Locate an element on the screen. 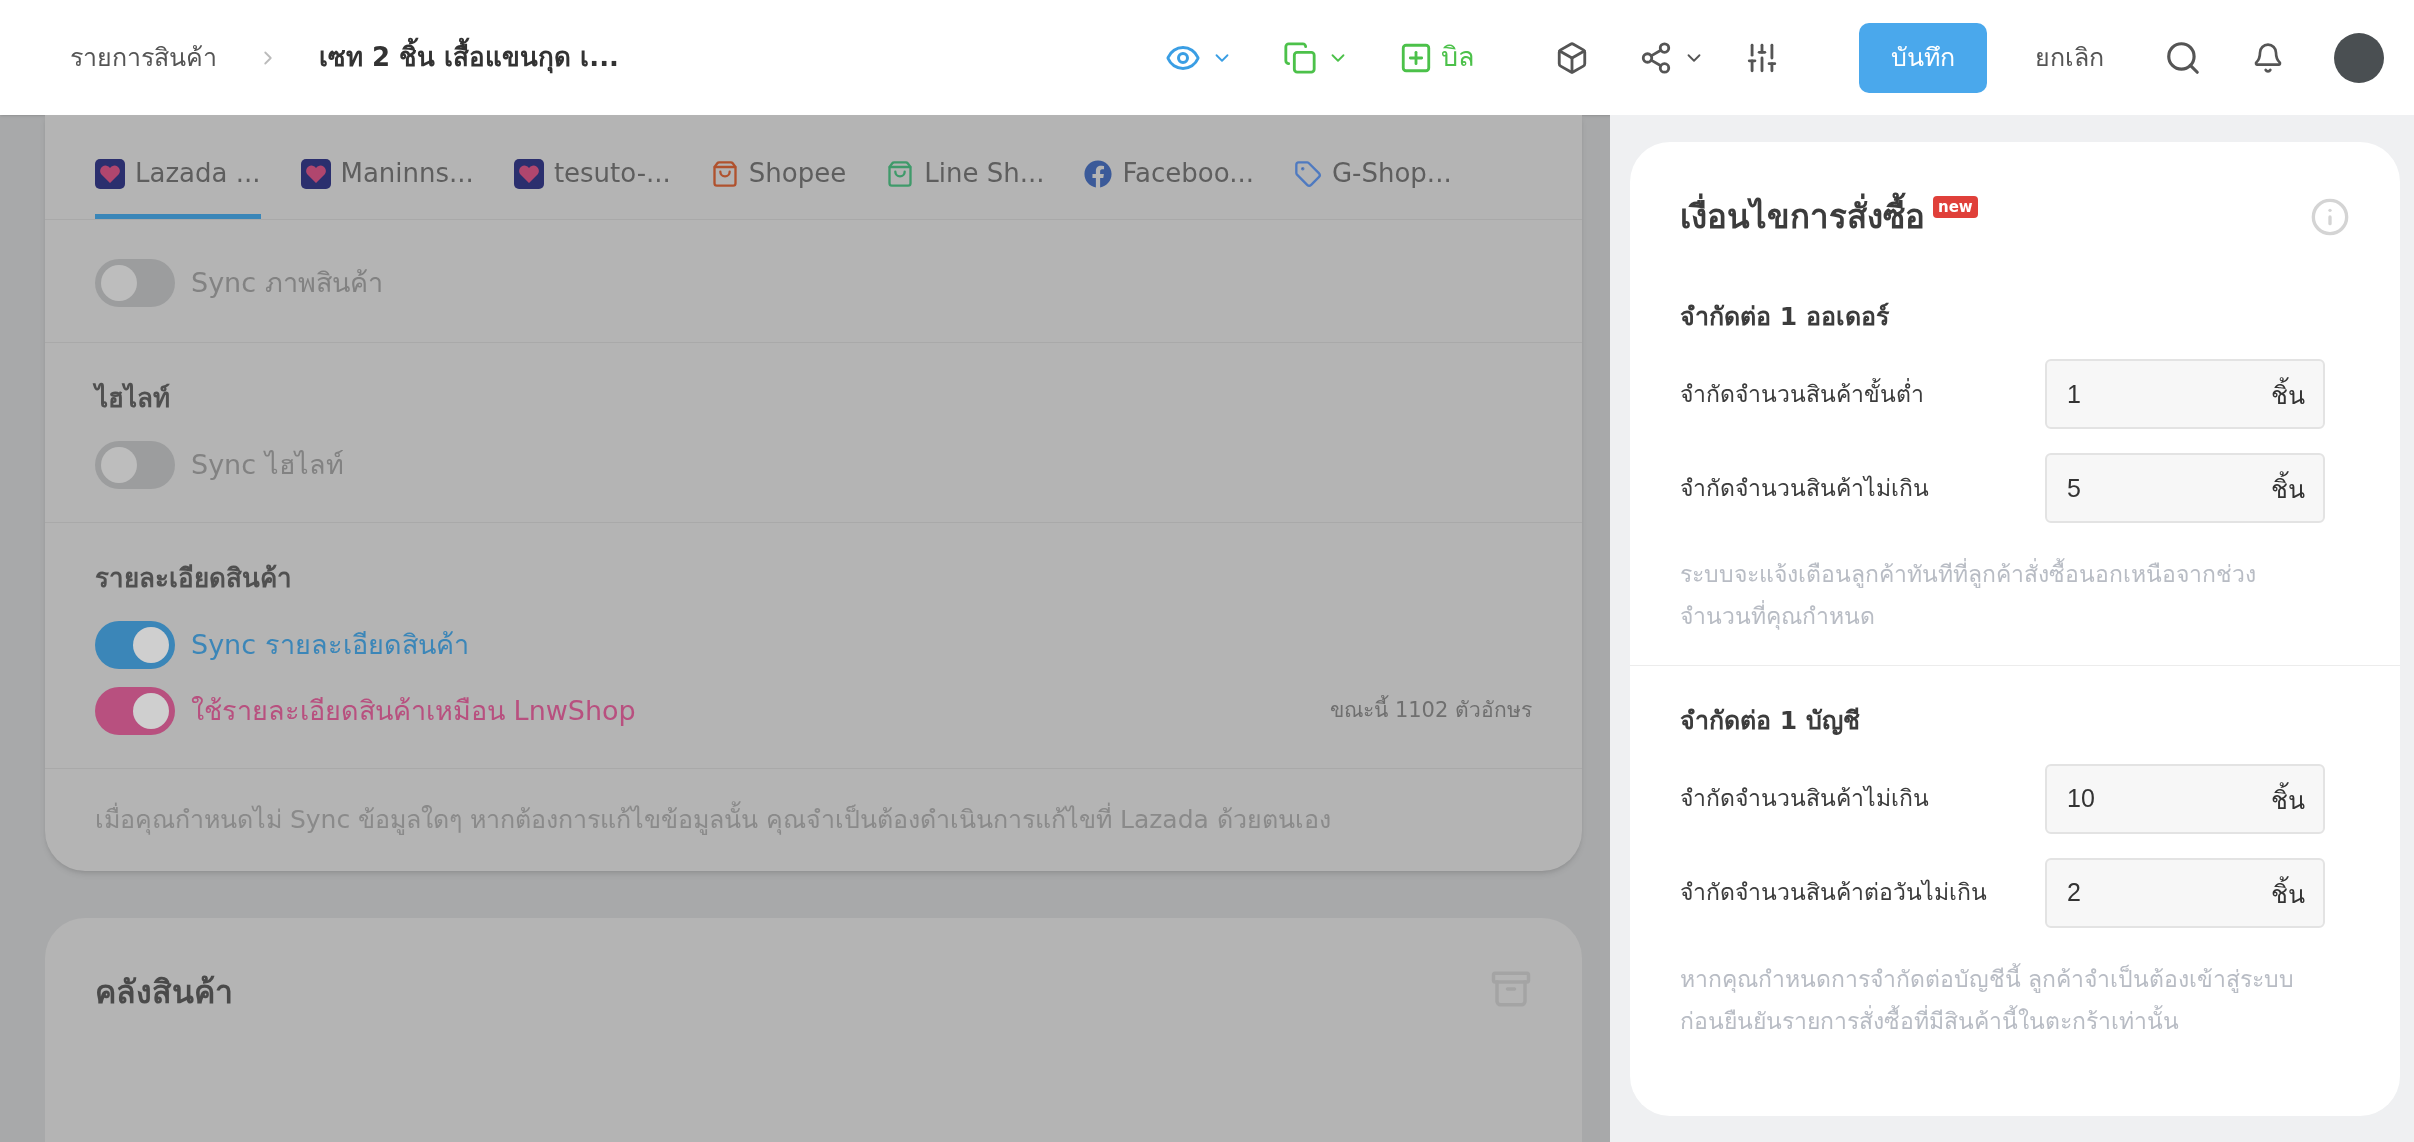  toggle-label: ใช้รายละเอียดสินค้าเหมือน LnwShop is located at coordinates (413, 710).